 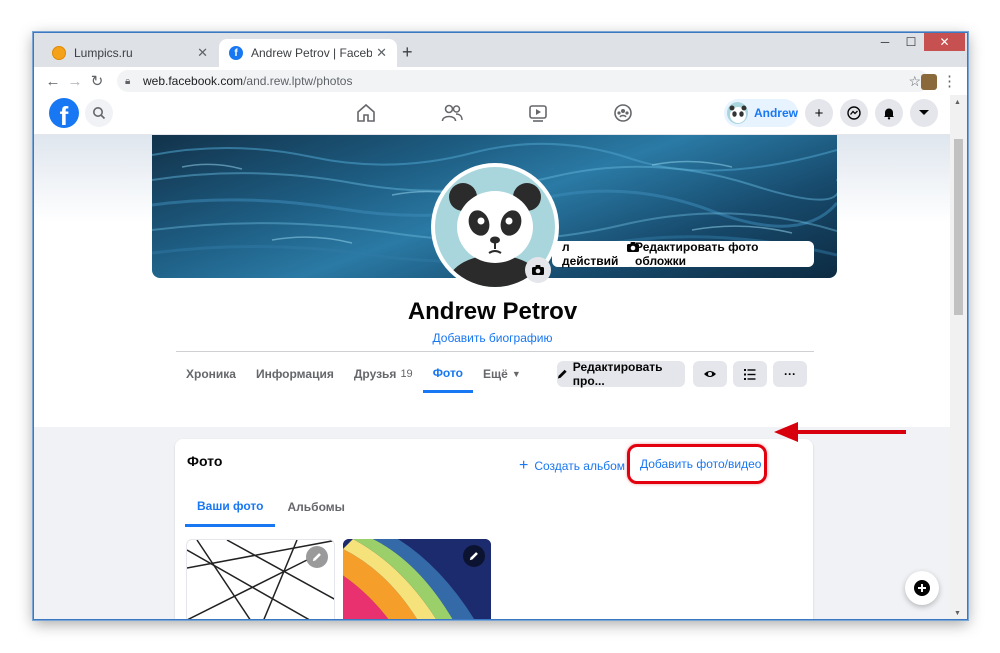 What do you see at coordinates (366, 113) in the screenshot?
I see `home-icon` at bounding box center [366, 113].